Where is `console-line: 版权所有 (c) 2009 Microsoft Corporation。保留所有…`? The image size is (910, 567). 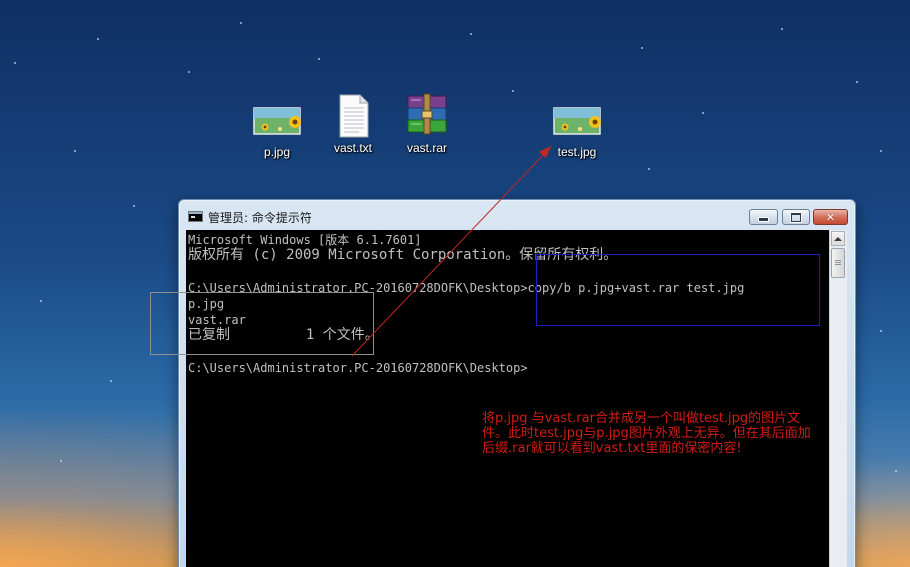
console-line: 版权所有 (c) 2009 Microsoft Corporation。保留所有… is located at coordinates (403, 255).